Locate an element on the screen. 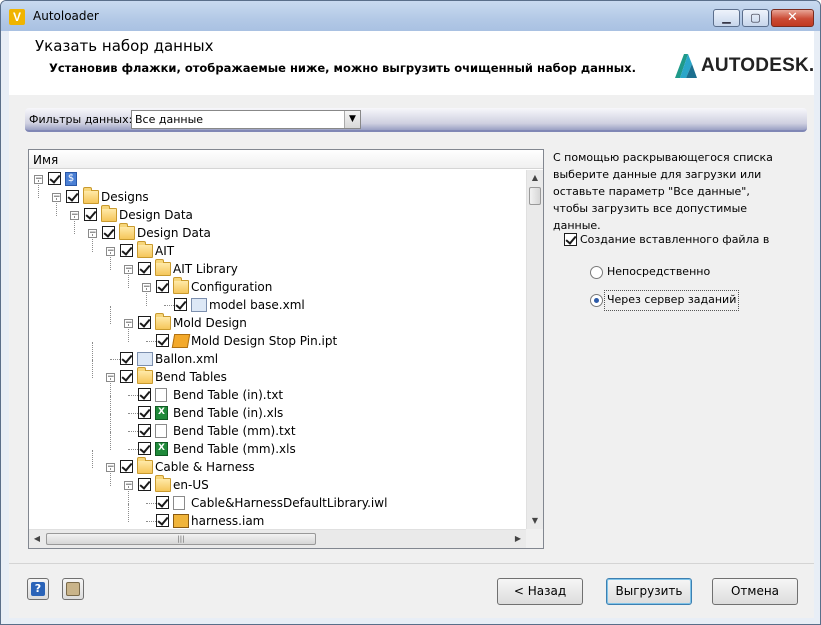 This screenshot has height=625, width=821. xml-file-icon is located at coordinates (145, 359).